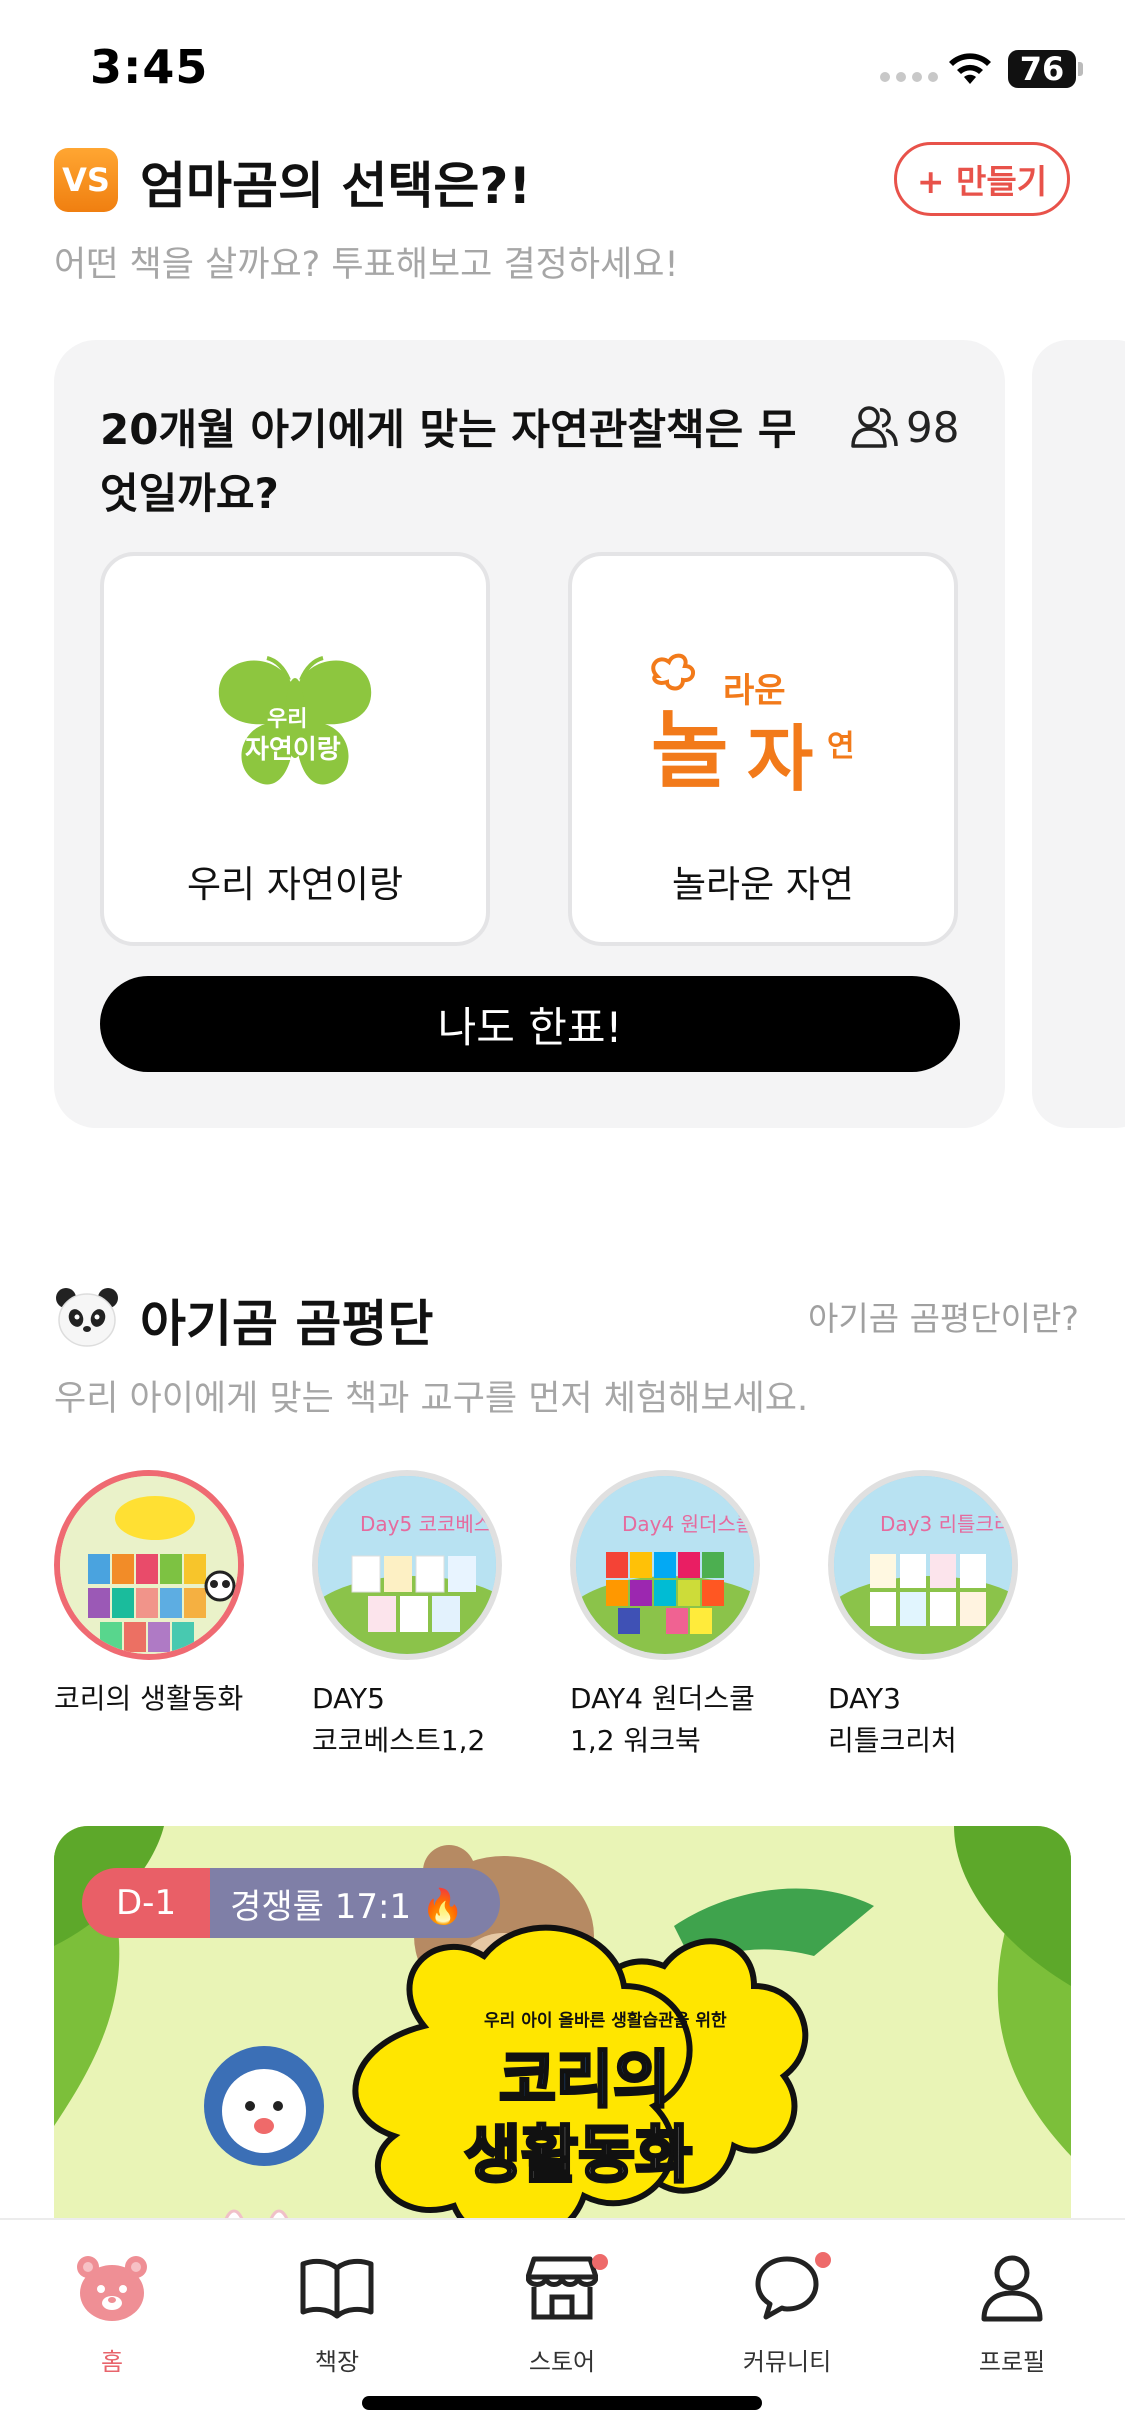 This screenshot has height=2436, width=1125. What do you see at coordinates (366, 265) in the screenshot?
I see `vote-section-subtitle: 어떤 책을 살까요? 투표해보고 결정하세요!` at bounding box center [366, 265].